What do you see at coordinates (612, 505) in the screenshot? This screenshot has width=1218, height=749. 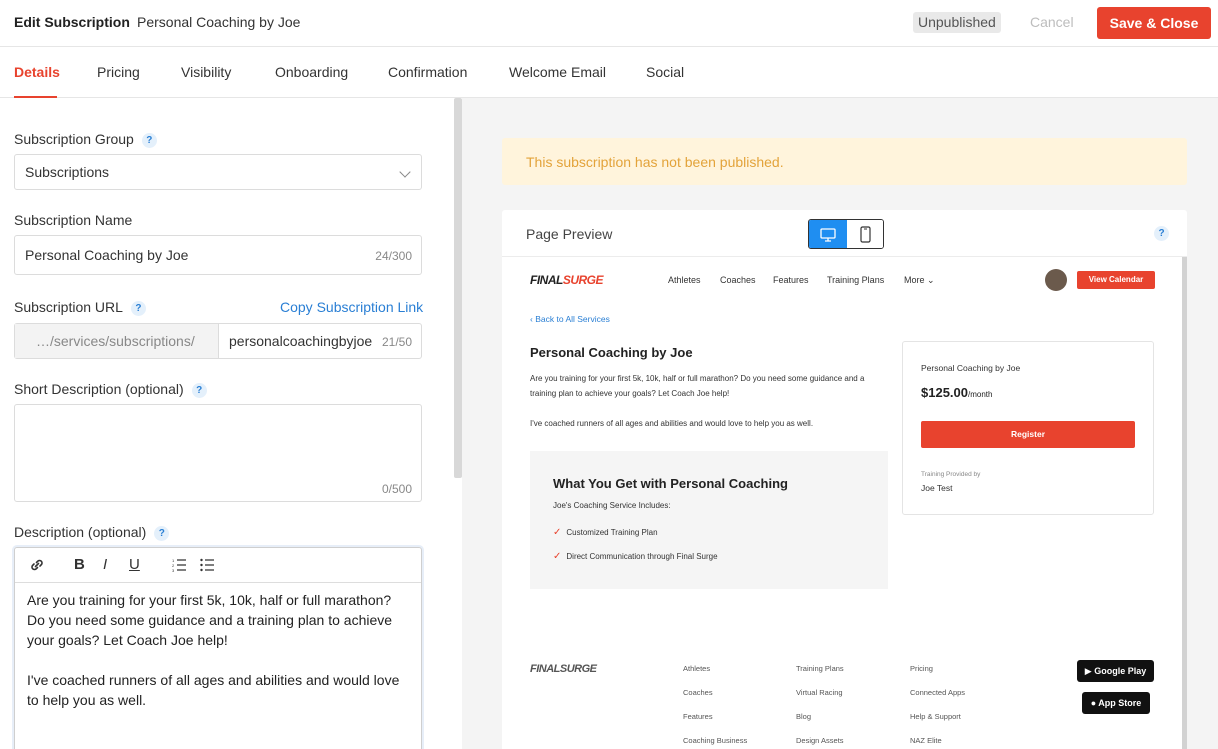 I see `benefits-subtitle: Joe's Coaching Service Includes:` at bounding box center [612, 505].